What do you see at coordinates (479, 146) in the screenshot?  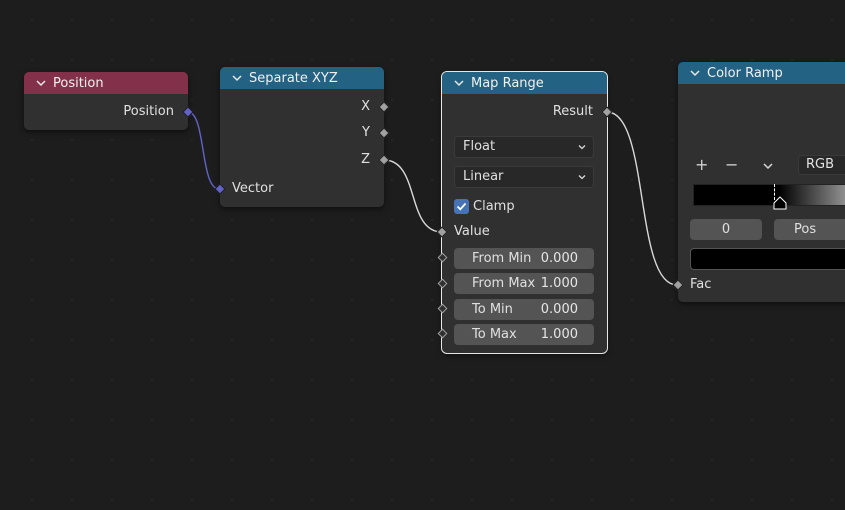 I see `data-type-value: Float` at bounding box center [479, 146].